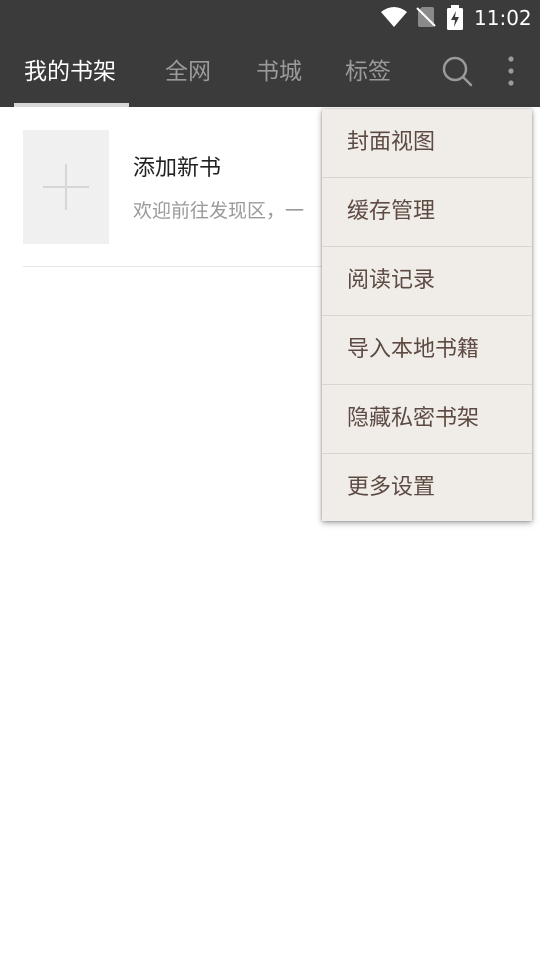 The height and width of the screenshot is (960, 540). Describe the element at coordinates (188, 71) in the screenshot. I see `tab-all-web: 全网` at that location.